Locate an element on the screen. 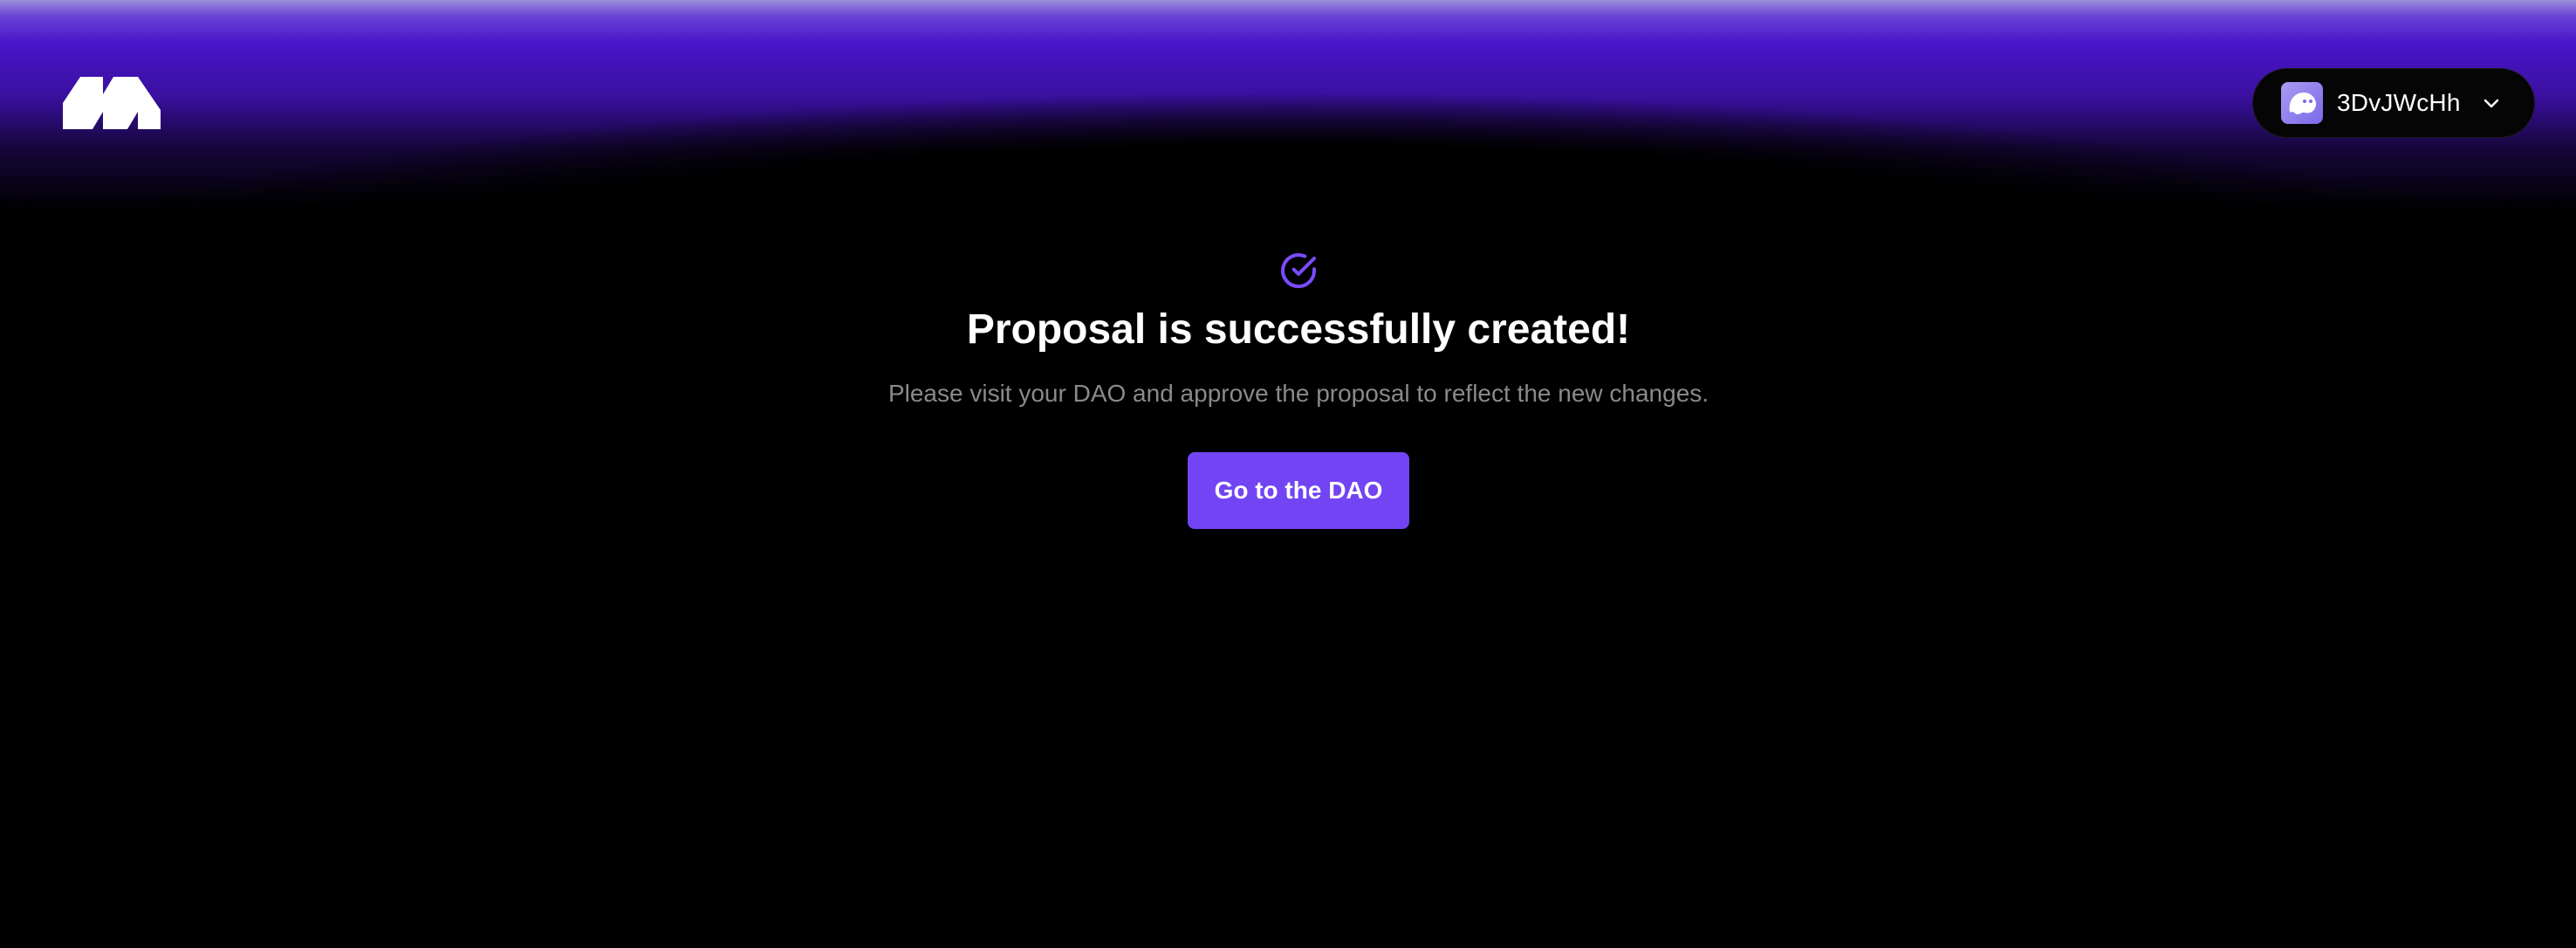 The height and width of the screenshot is (948, 2576). page-title: Proposal is successfully created! is located at coordinates (1298, 330).